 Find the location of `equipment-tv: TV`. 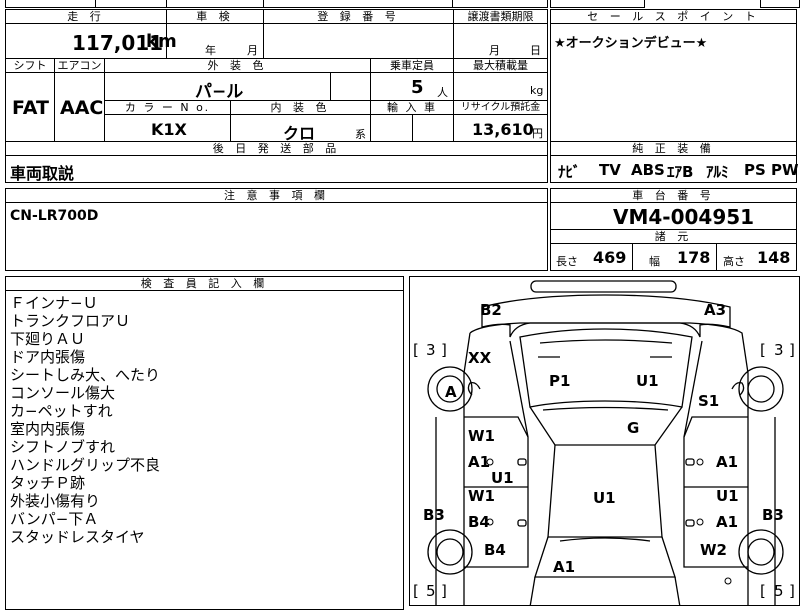

equipment-tv: TV is located at coordinates (610, 170).